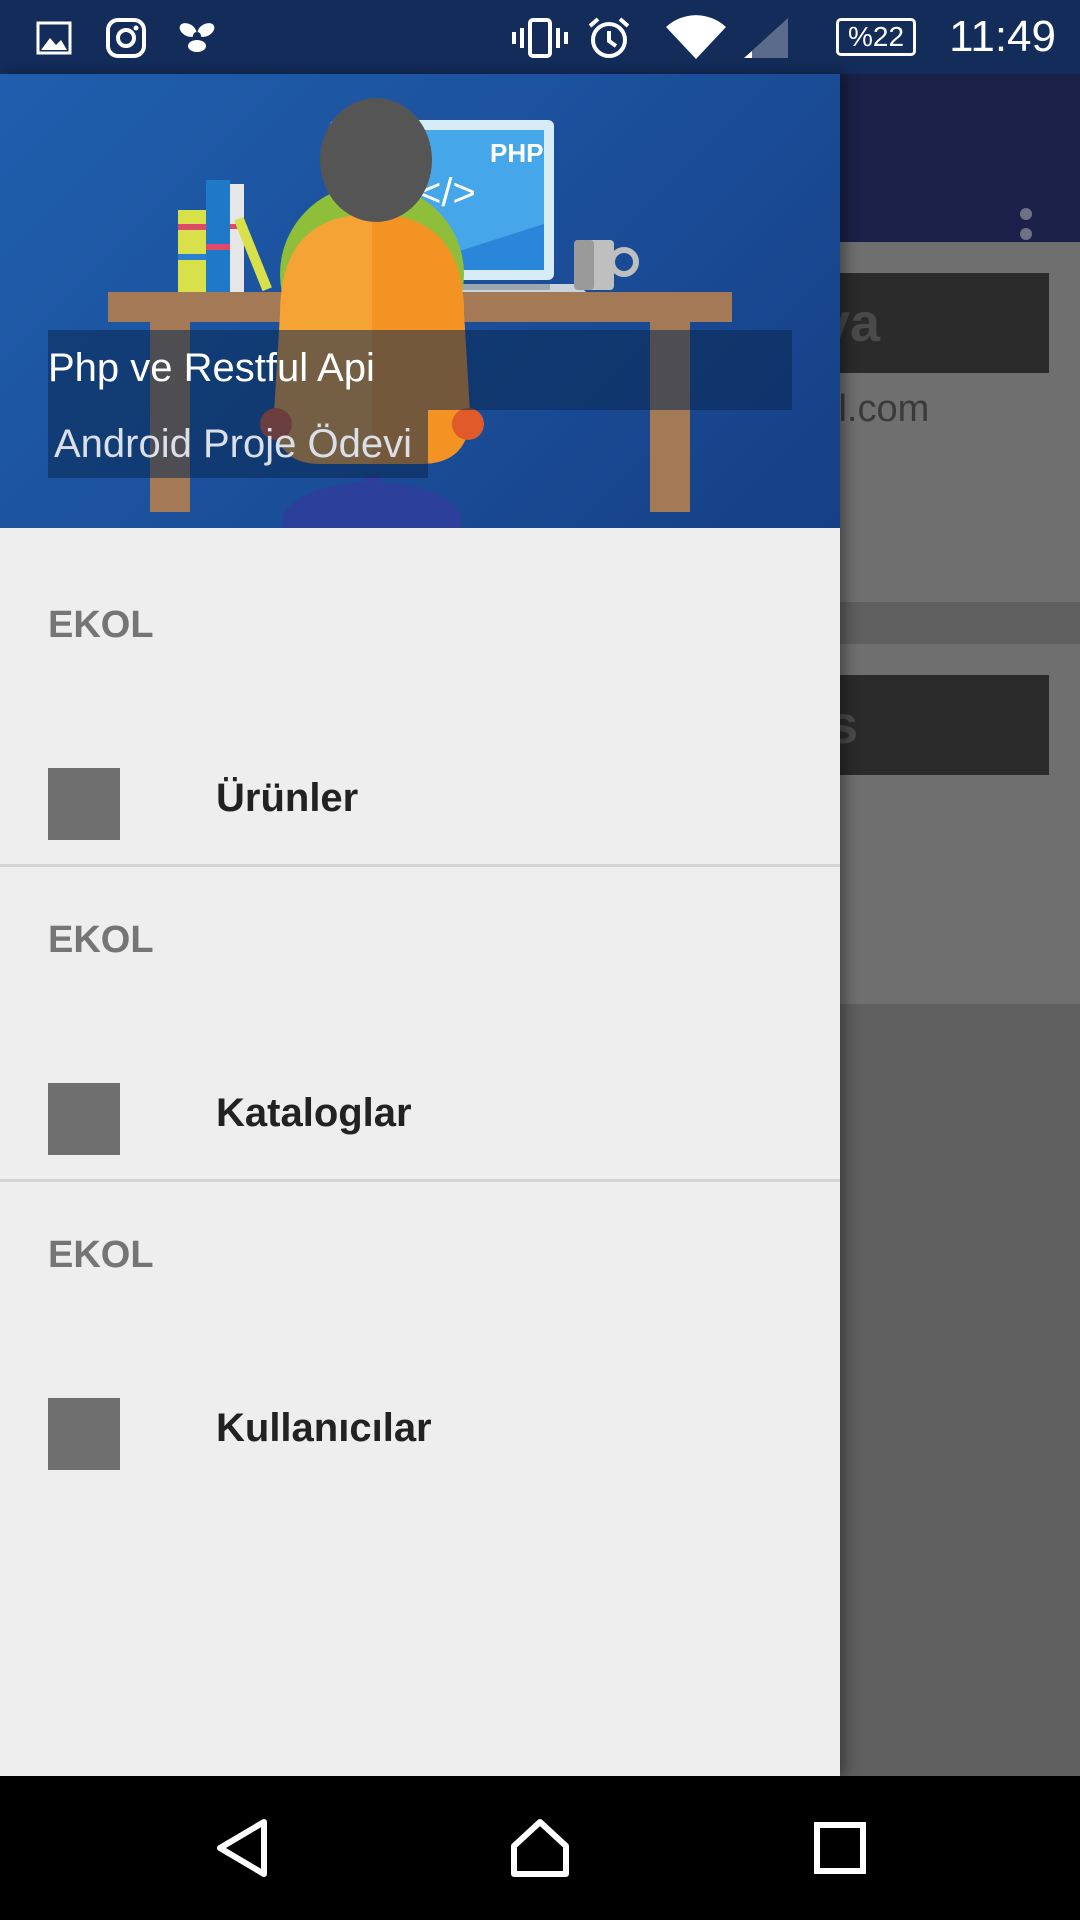  I want to click on status-bar: %22 11:49, so click(540, 37).